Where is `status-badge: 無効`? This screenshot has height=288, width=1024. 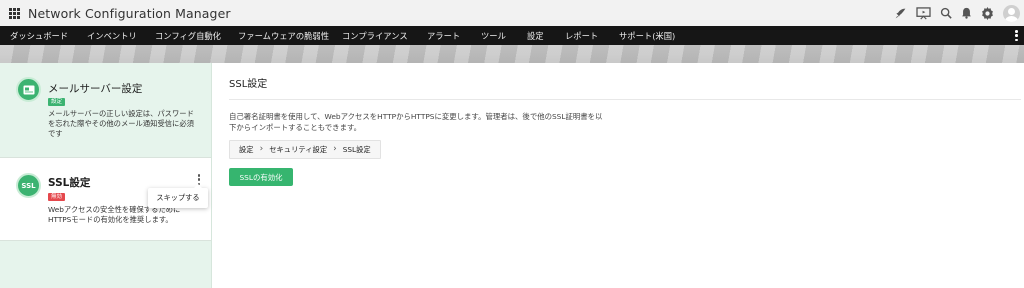 status-badge: 無効 is located at coordinates (57, 197).